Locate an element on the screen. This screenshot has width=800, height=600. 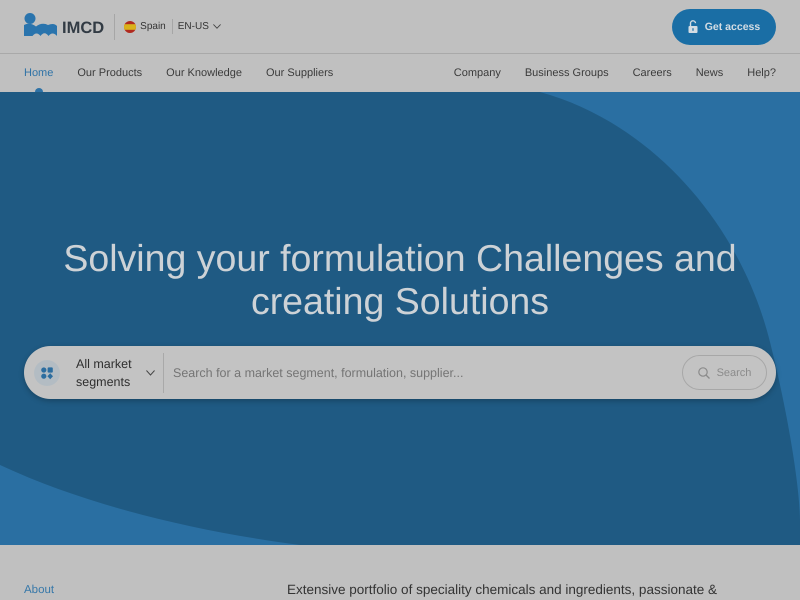
logo-text: IMCD is located at coordinates (83, 28).